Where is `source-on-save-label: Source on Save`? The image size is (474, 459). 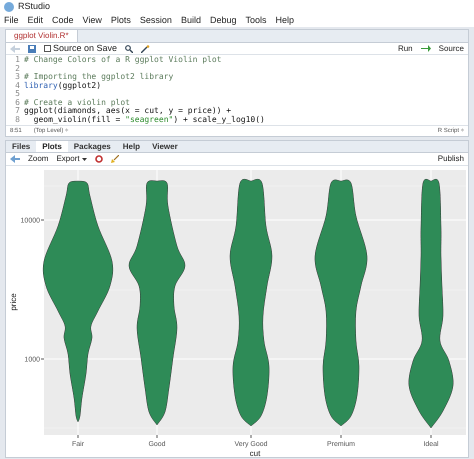
source-on-save-label: Source on Save is located at coordinates (85, 48).